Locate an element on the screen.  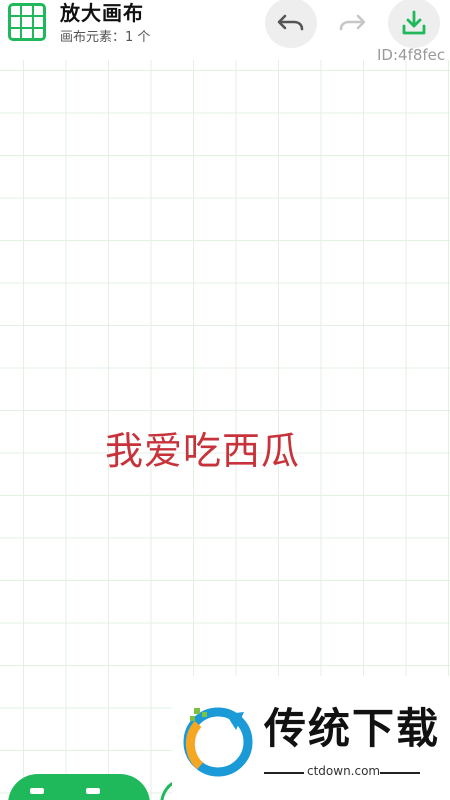
toolbar-button is located at coordinates (79, 787).